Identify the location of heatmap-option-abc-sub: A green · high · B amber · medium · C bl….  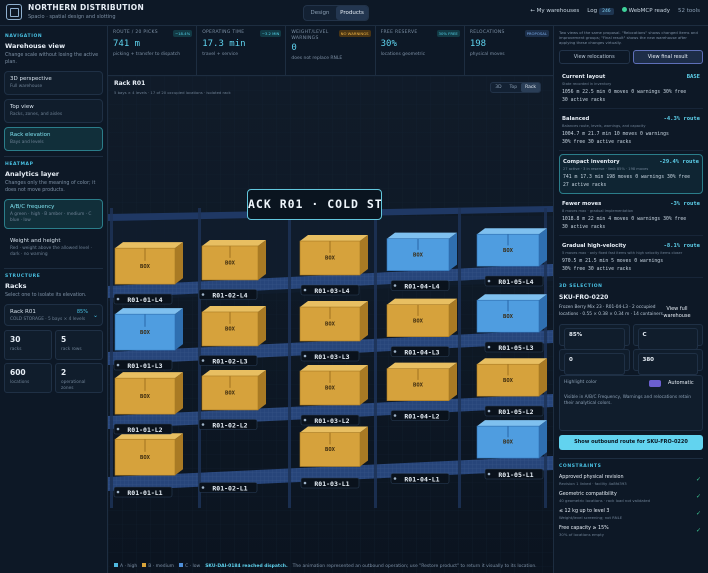
(51, 217).